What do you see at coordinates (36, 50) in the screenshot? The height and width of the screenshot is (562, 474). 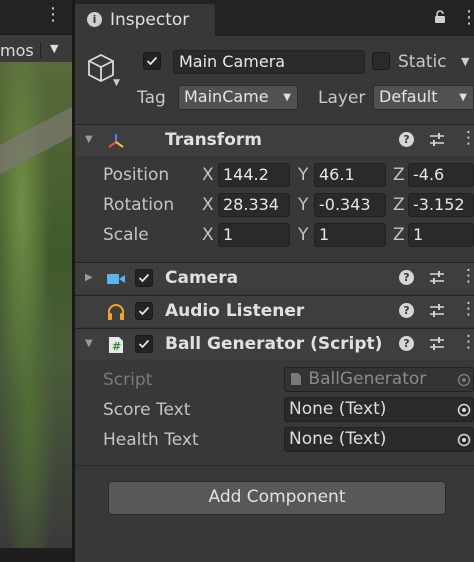 I see `scene-toolbar: mos ▼` at bounding box center [36, 50].